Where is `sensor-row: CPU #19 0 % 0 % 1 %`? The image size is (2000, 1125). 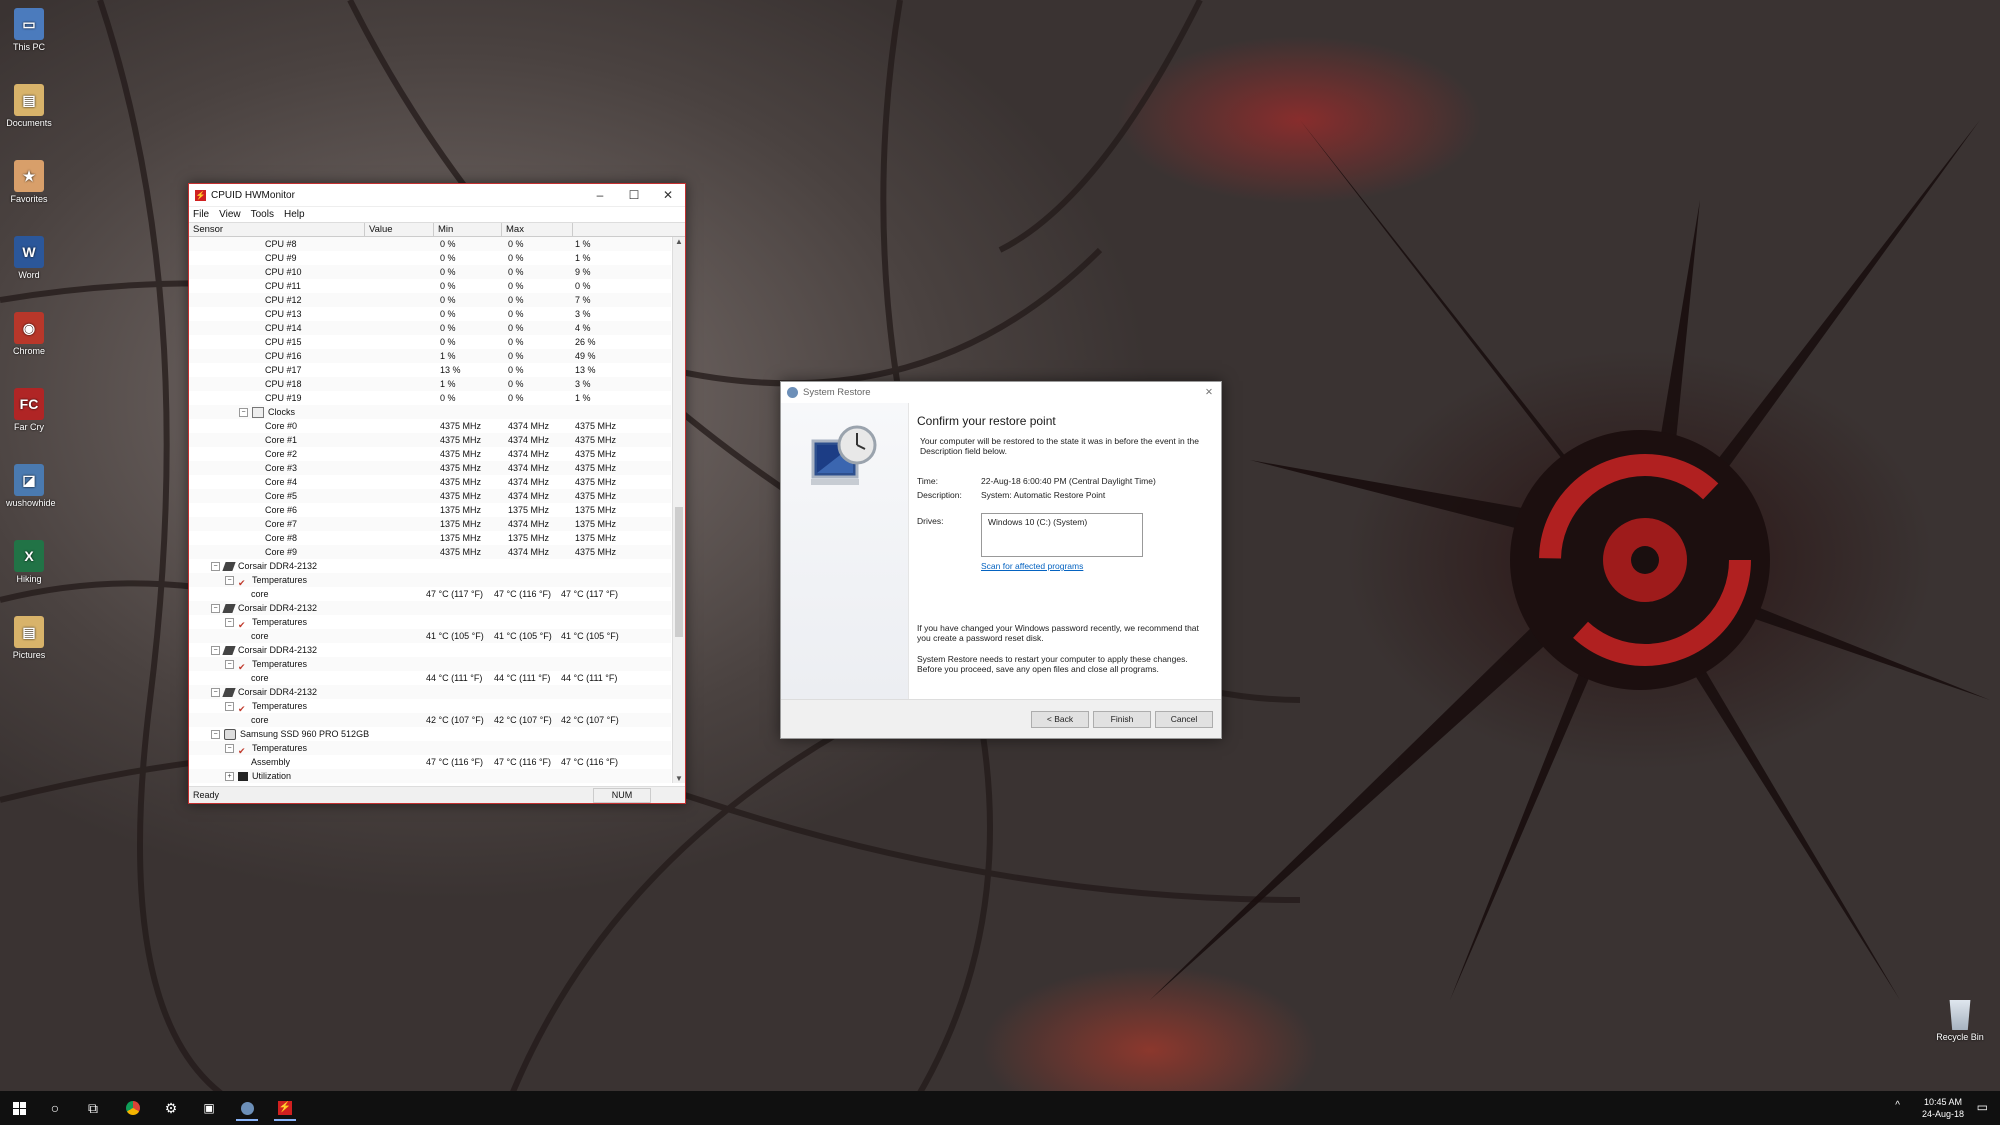
sensor-row: CPU #19 0 % 0 % 1 % is located at coordinates (430, 398).